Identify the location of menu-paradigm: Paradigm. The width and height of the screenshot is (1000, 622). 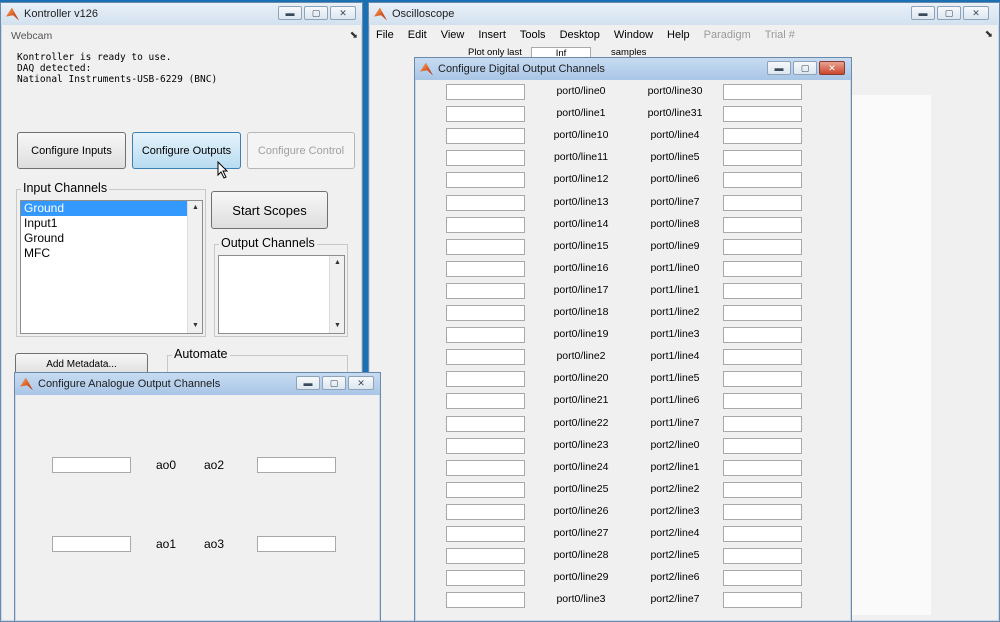
(727, 35).